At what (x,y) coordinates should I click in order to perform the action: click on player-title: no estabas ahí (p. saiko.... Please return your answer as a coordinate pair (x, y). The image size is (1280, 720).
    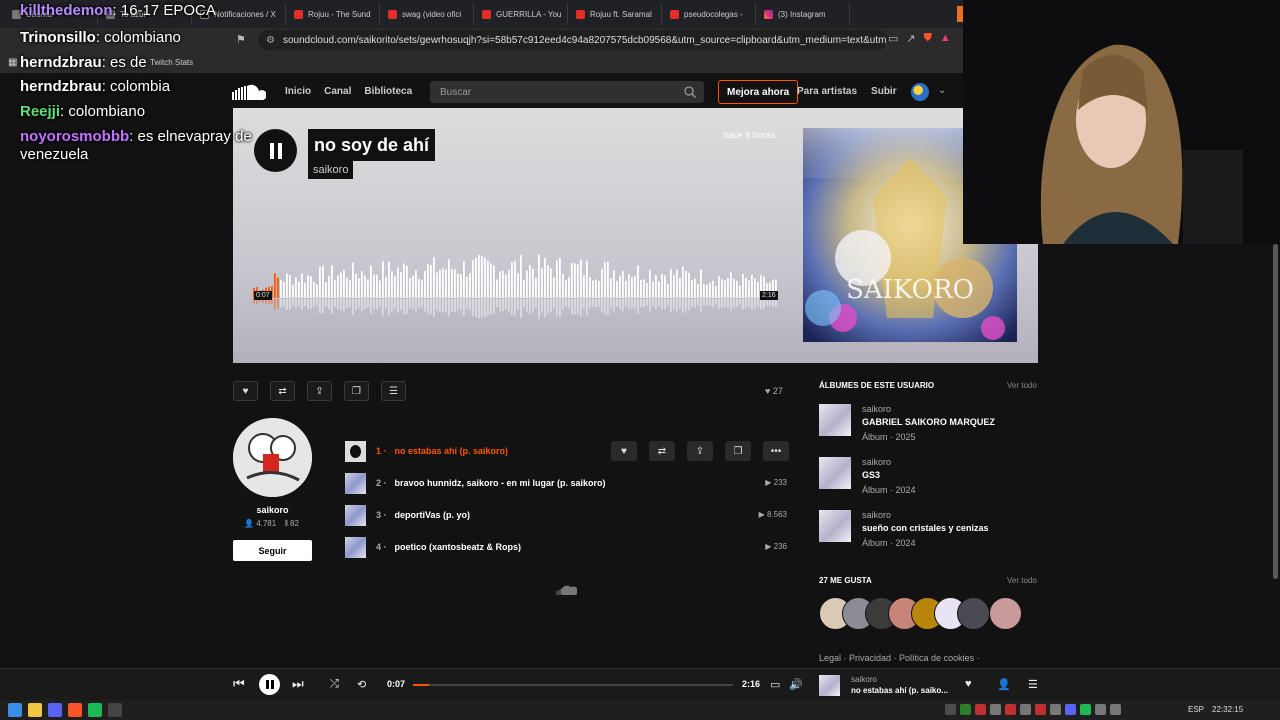
    Looking at the image, I should click on (899, 690).